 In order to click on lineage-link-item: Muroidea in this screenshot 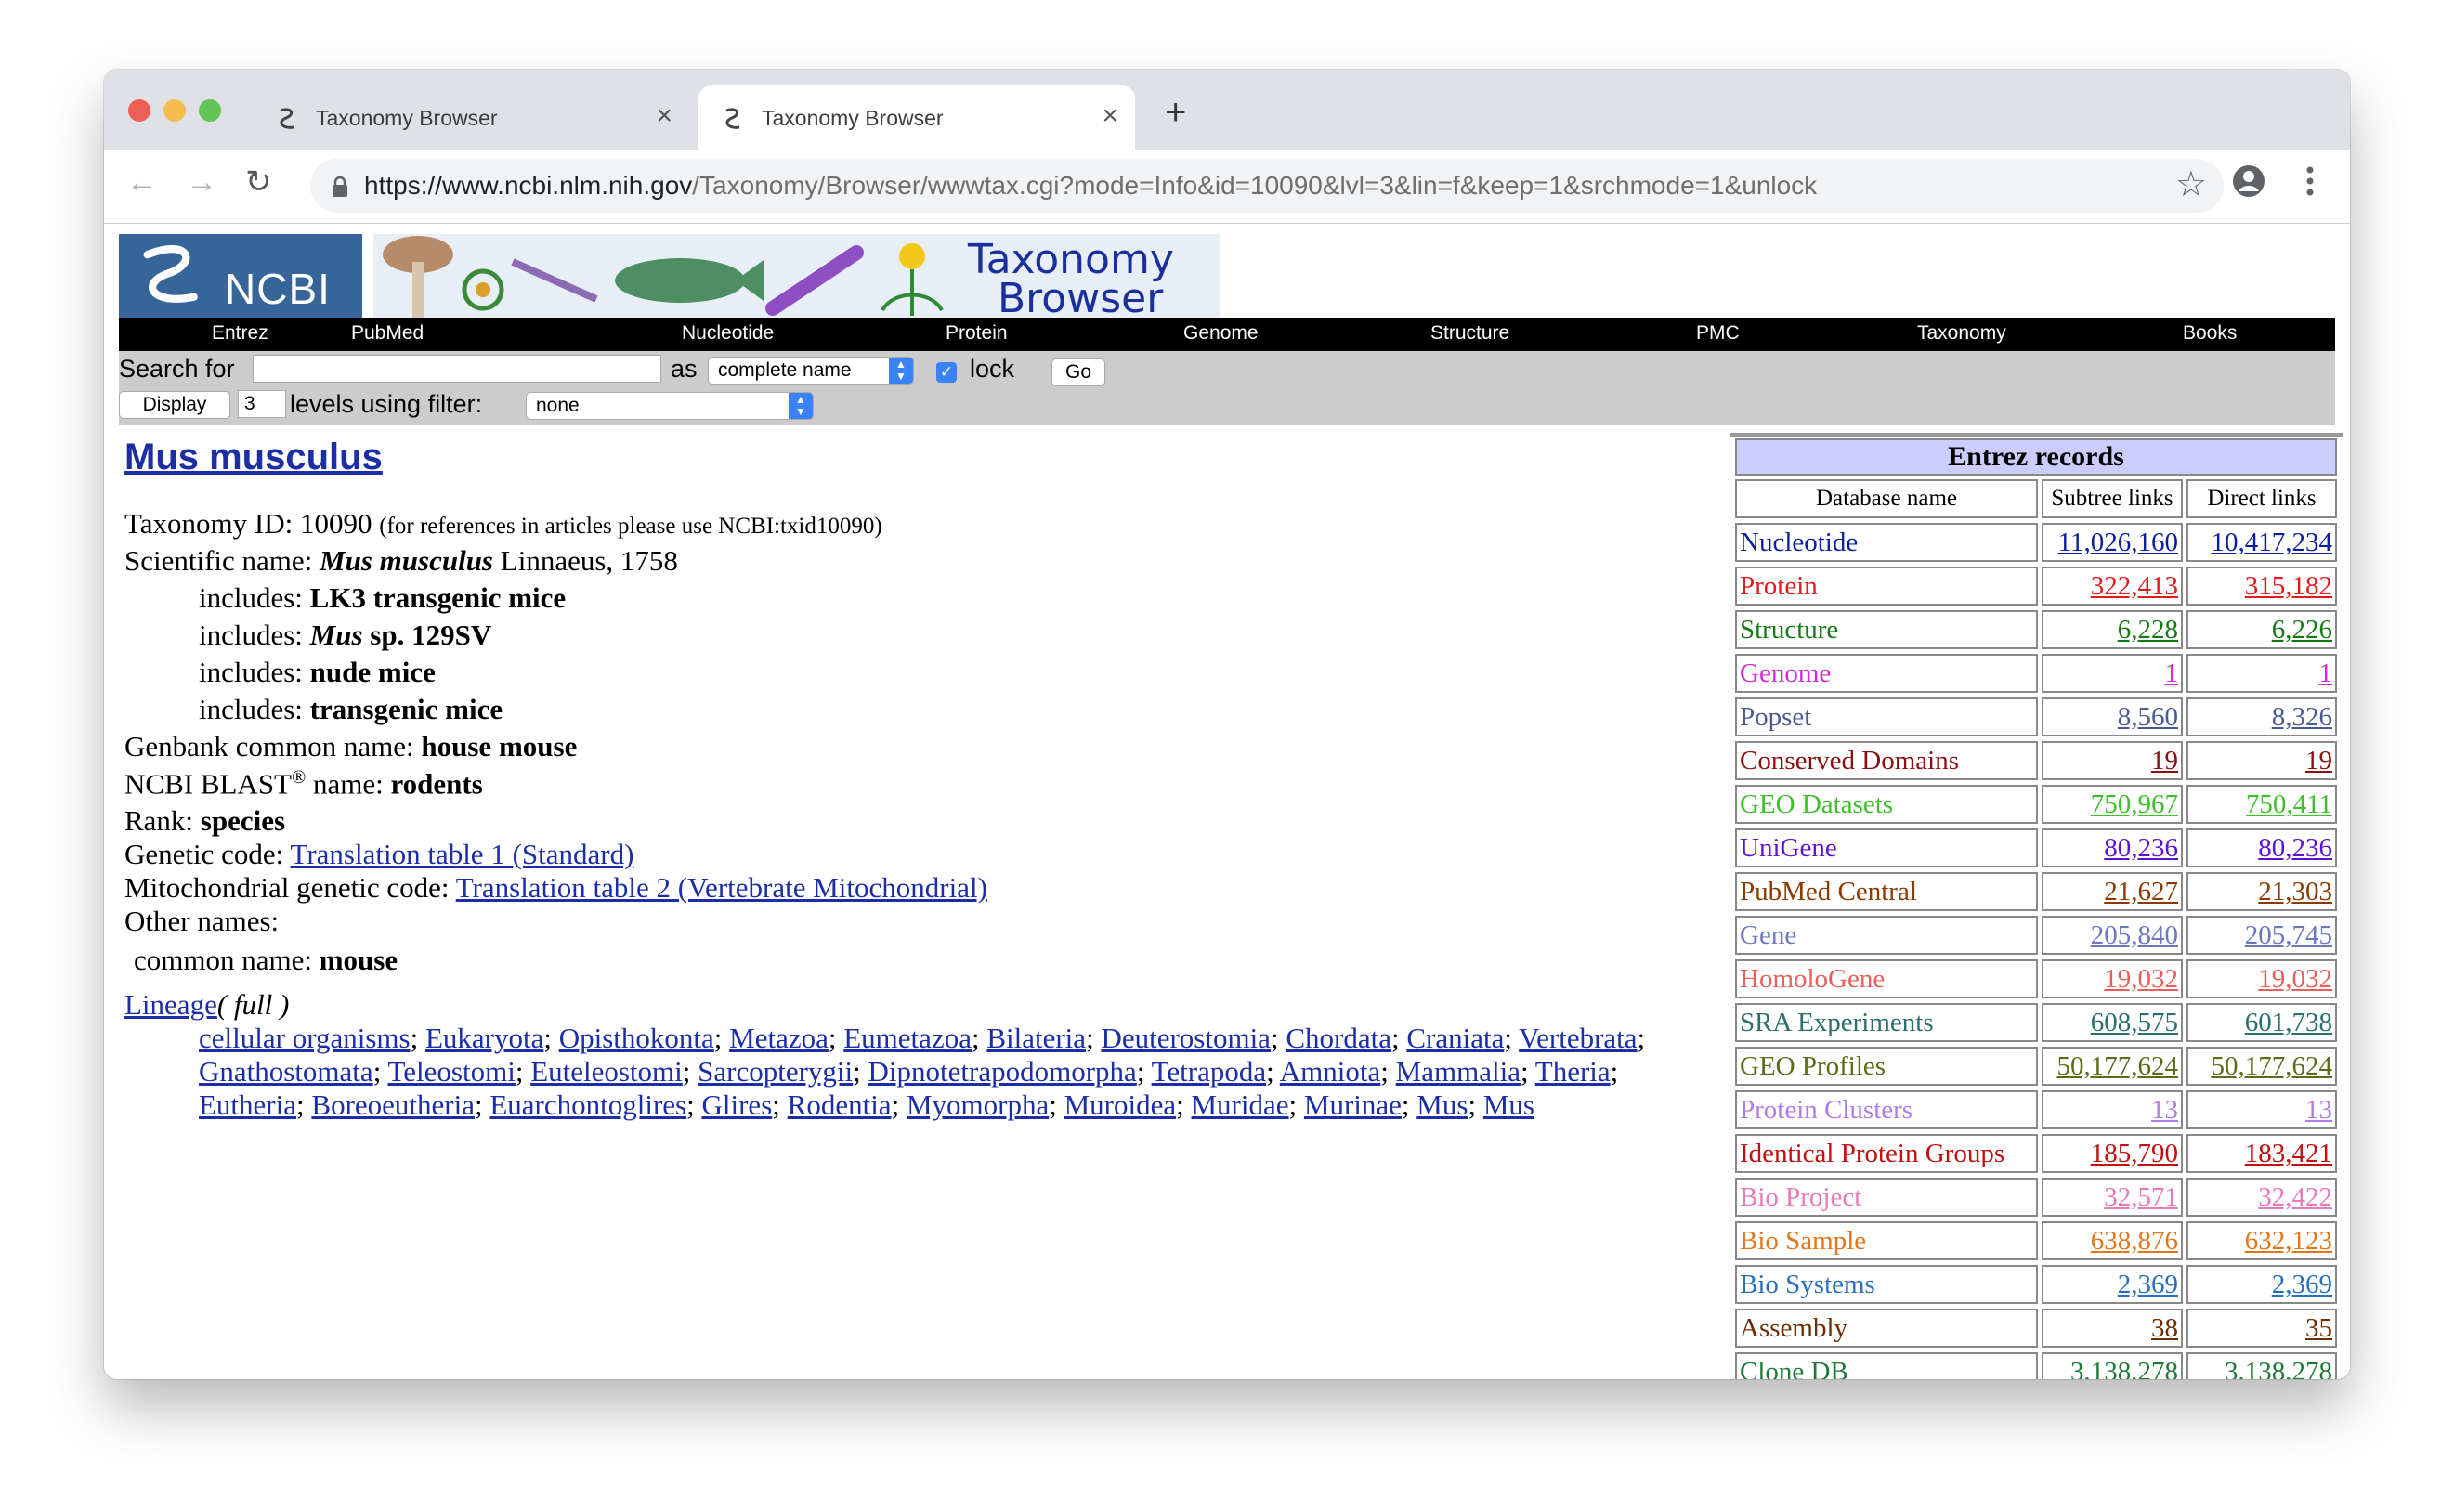, I will do `click(1120, 1104)`.